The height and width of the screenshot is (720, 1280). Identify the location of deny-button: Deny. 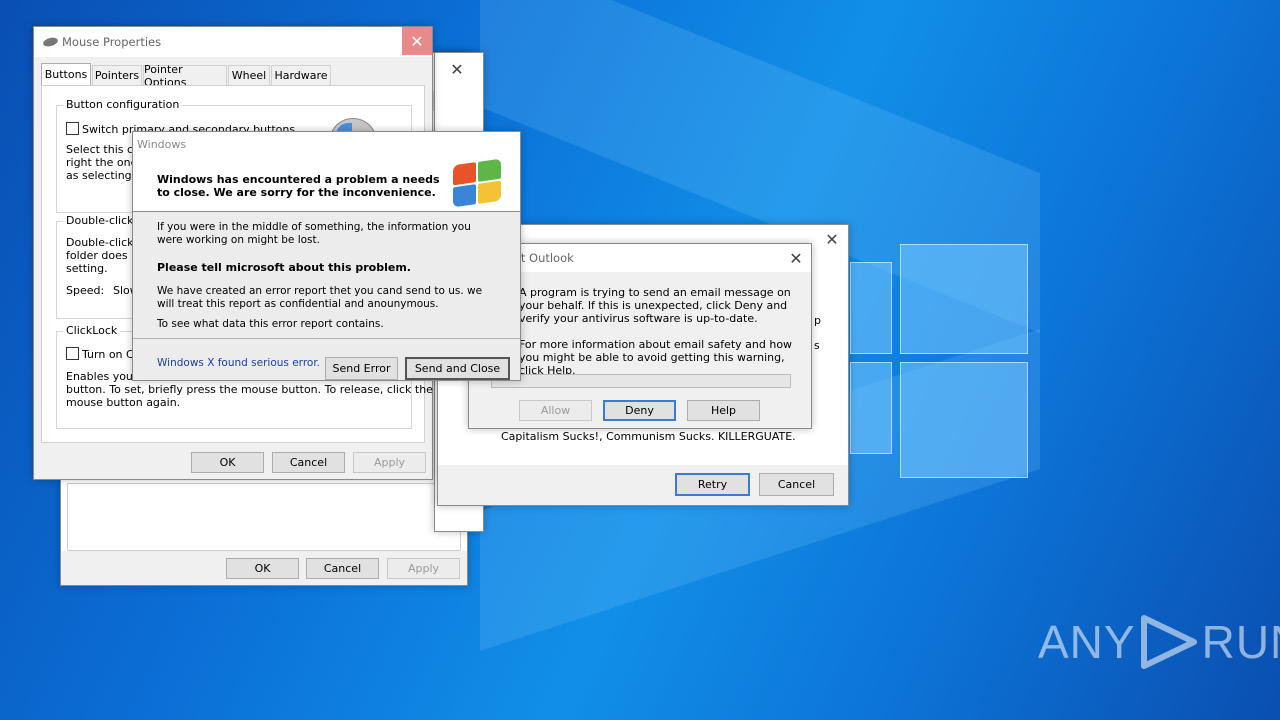
(639, 410).